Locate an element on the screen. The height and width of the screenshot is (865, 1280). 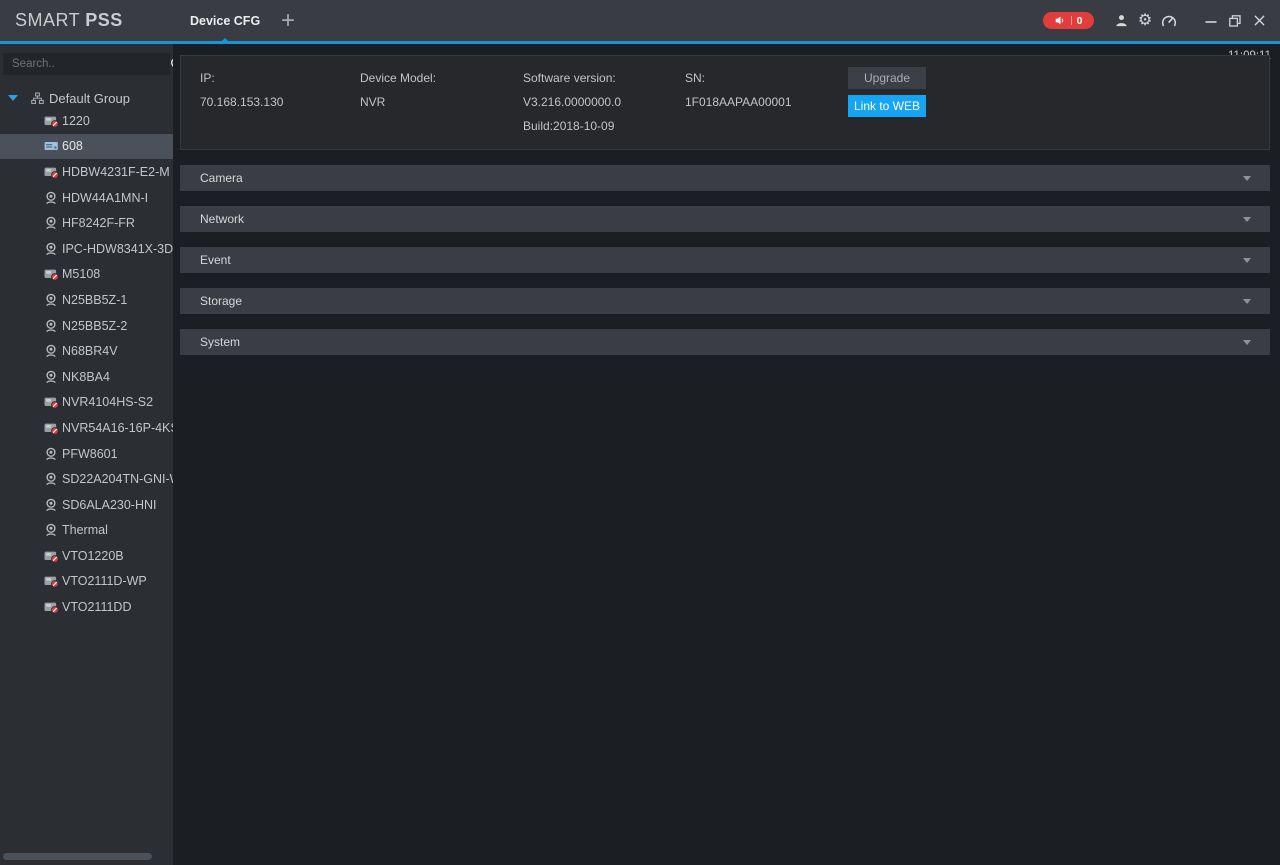
search-box is located at coordinates (88, 64).